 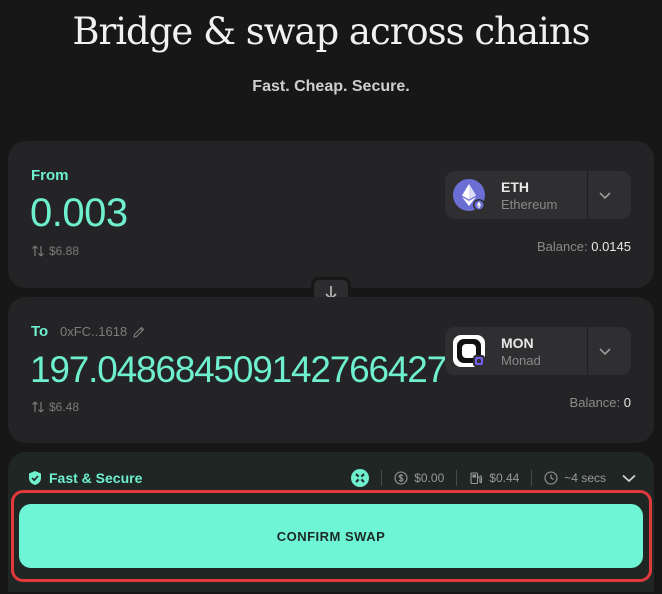 I want to click on to-amount: 197.048684509142766427, so click(x=238, y=369).